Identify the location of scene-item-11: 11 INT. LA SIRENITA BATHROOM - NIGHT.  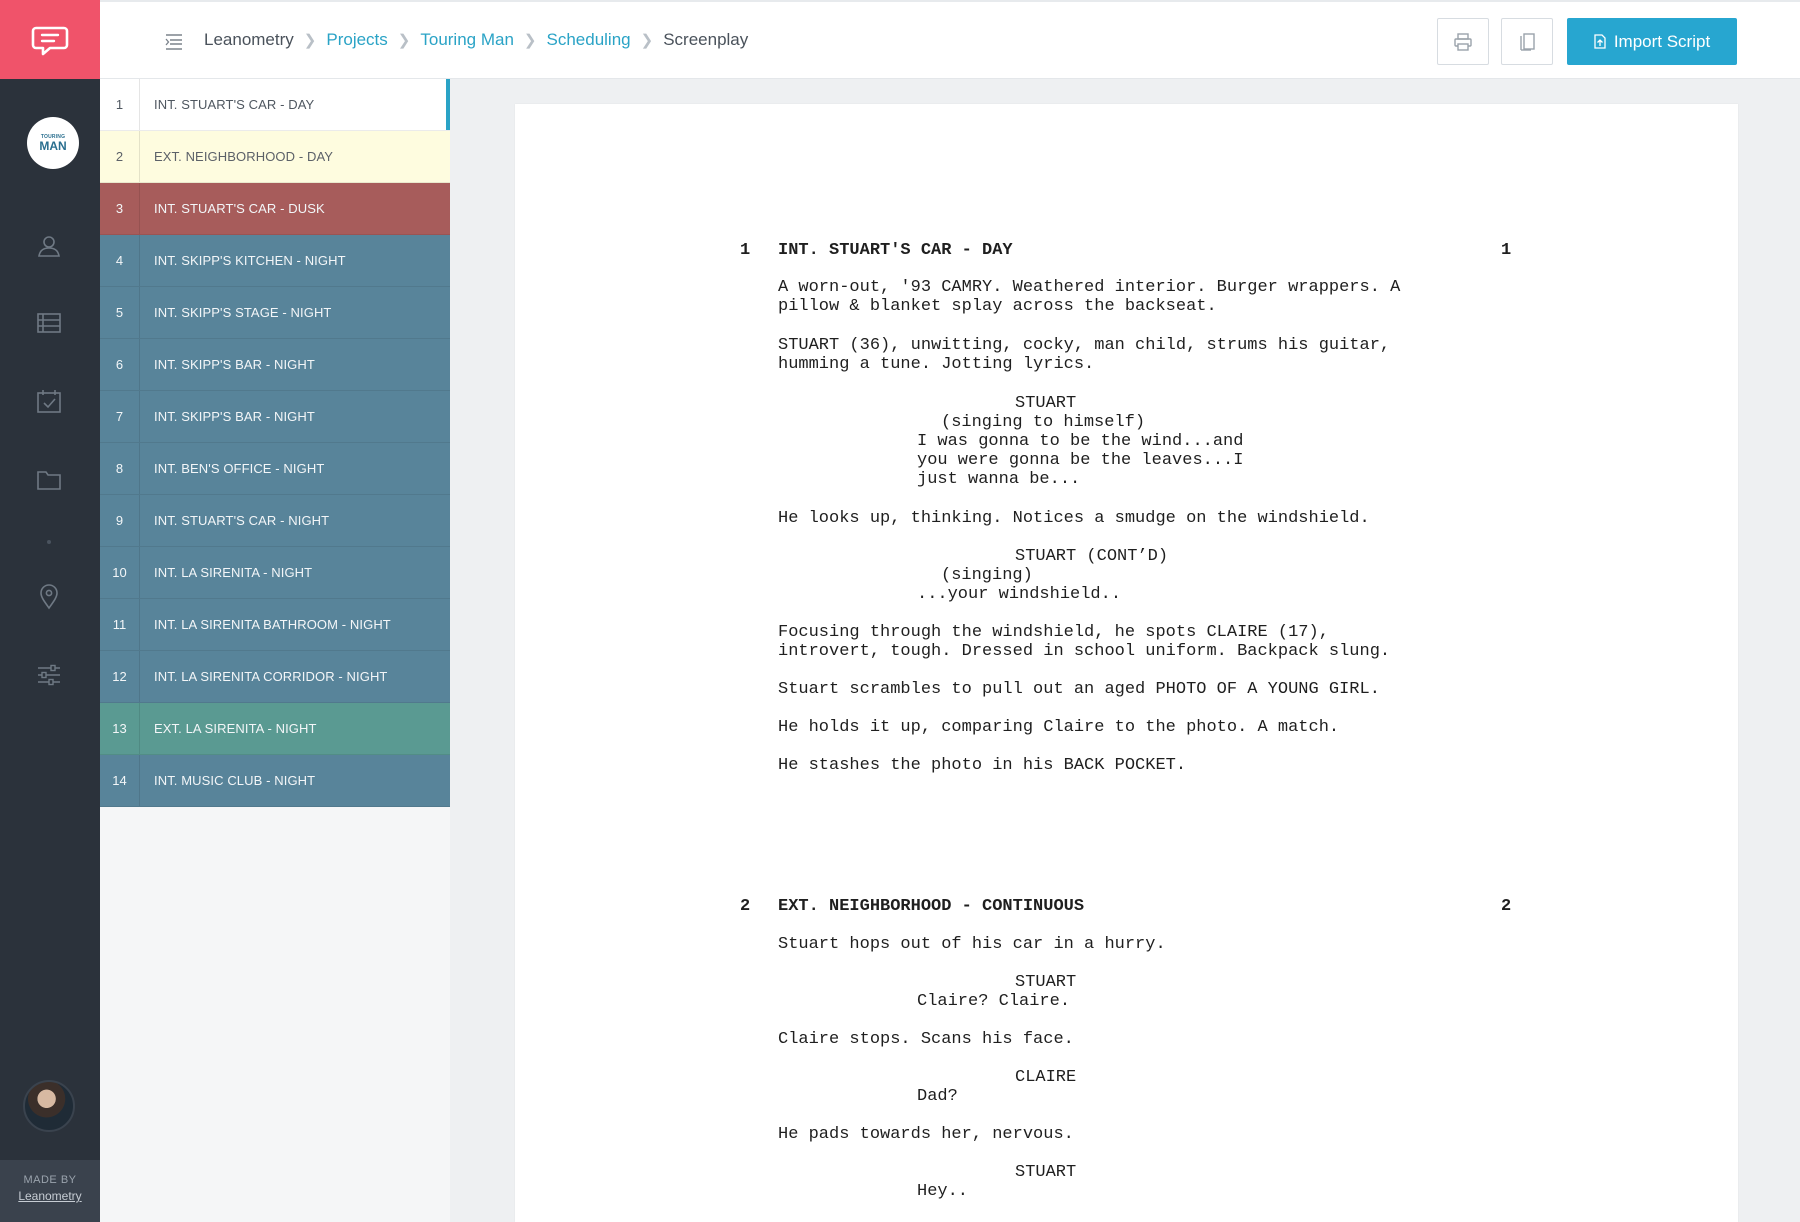
(275, 625).